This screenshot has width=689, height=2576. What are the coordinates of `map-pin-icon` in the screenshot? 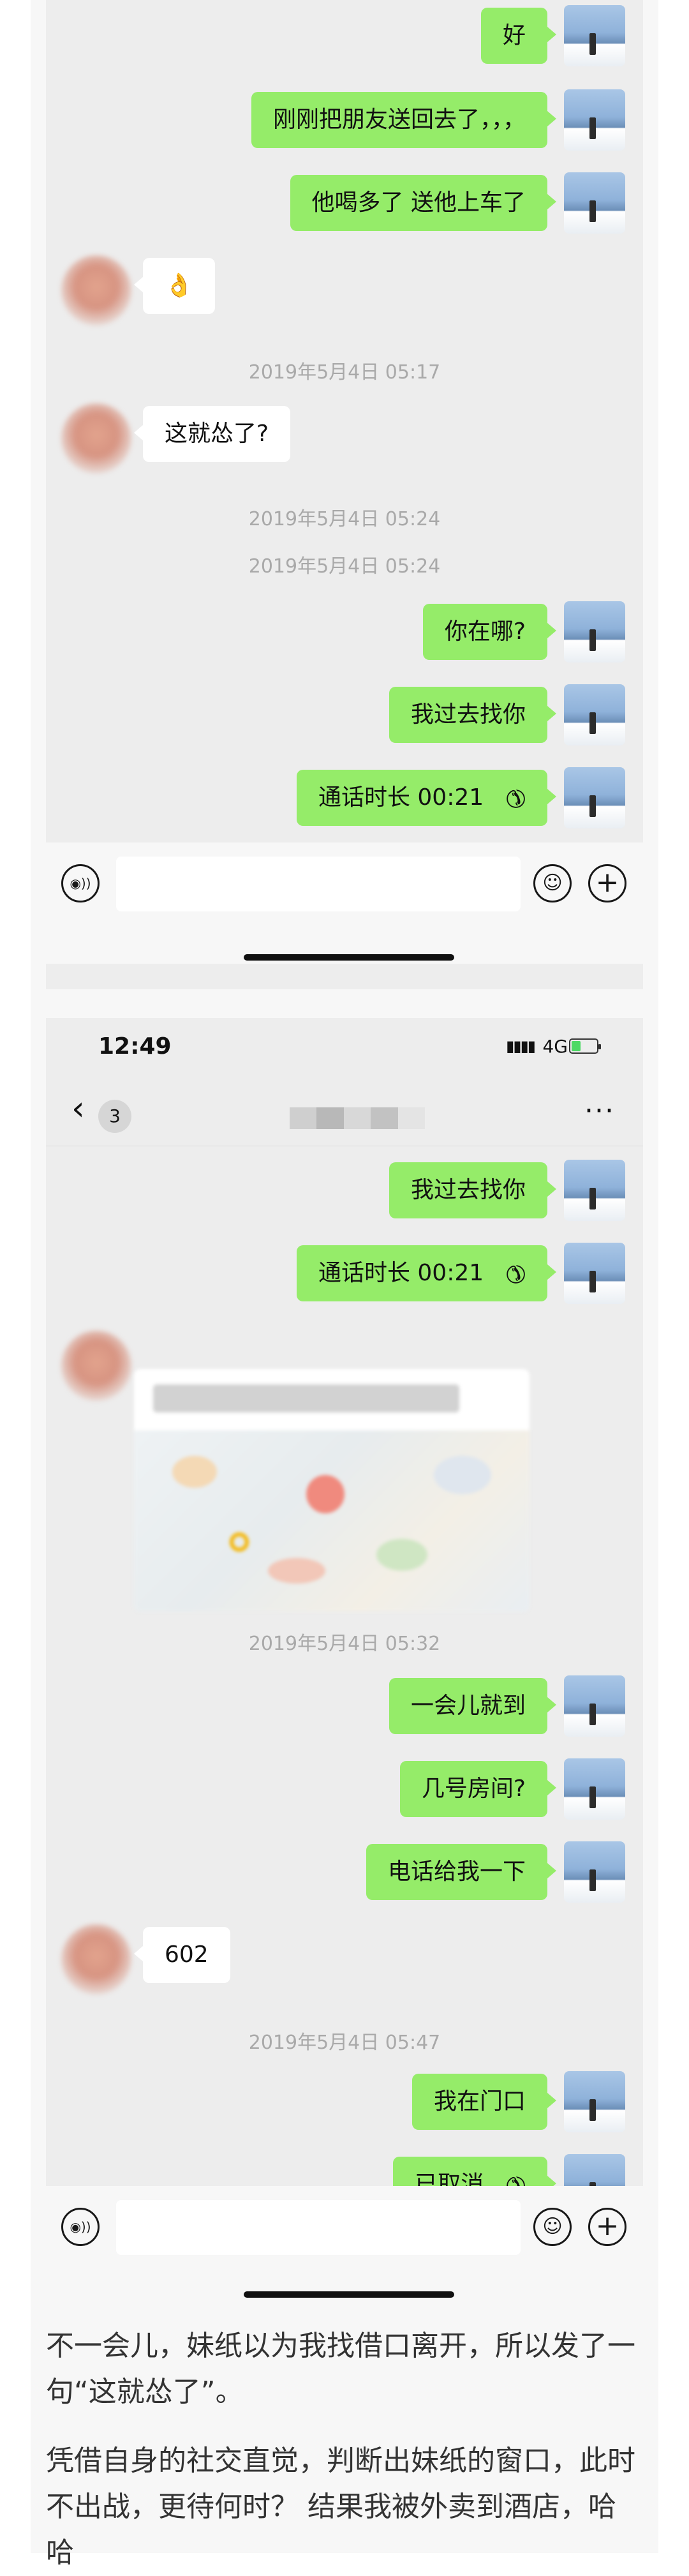 It's located at (240, 1542).